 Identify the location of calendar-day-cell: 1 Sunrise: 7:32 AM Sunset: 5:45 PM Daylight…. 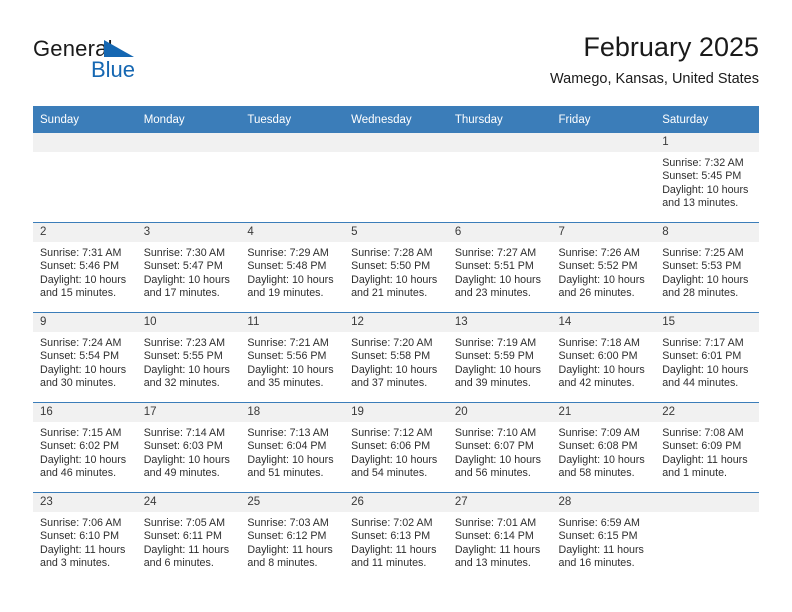
(707, 178).